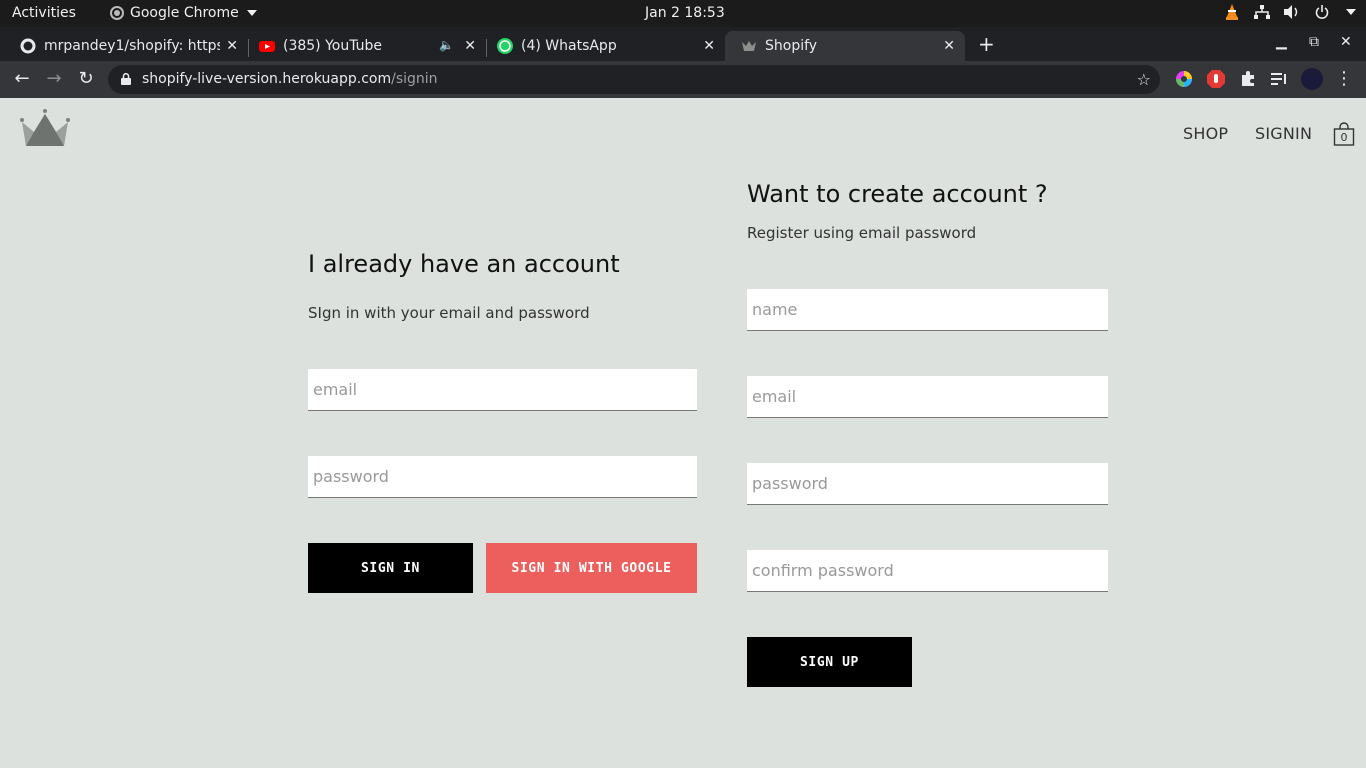 The width and height of the screenshot is (1366, 768). What do you see at coordinates (505, 46) in the screenshot?
I see `whatsapp-icon` at bounding box center [505, 46].